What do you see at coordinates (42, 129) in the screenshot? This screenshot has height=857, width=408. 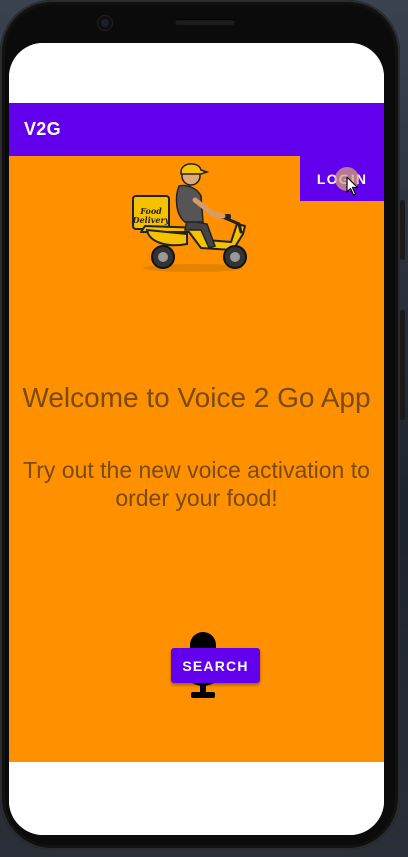 I see `app-title: V2G` at bounding box center [42, 129].